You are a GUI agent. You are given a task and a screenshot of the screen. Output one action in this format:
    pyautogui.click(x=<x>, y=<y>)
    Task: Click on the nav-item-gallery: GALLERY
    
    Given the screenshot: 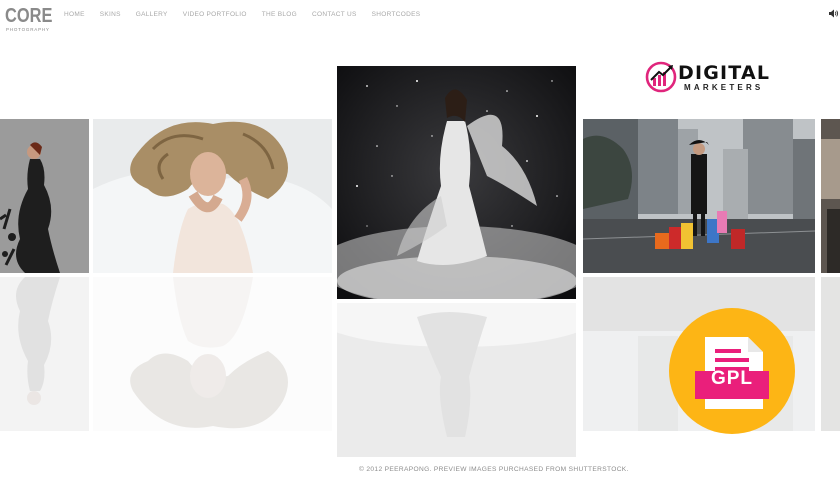 What is the action you would take?
    pyautogui.click(x=152, y=14)
    